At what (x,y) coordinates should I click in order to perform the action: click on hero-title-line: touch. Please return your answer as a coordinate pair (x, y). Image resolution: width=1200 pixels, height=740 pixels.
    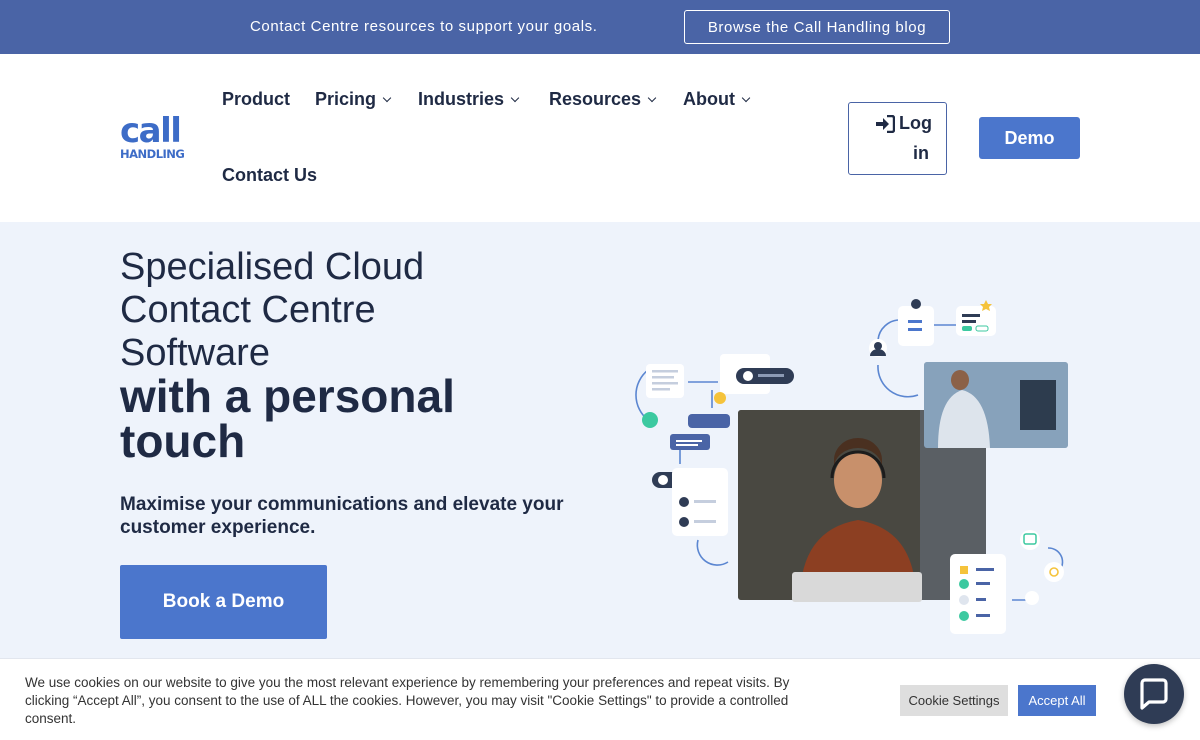
    Looking at the image, I should click on (183, 441).